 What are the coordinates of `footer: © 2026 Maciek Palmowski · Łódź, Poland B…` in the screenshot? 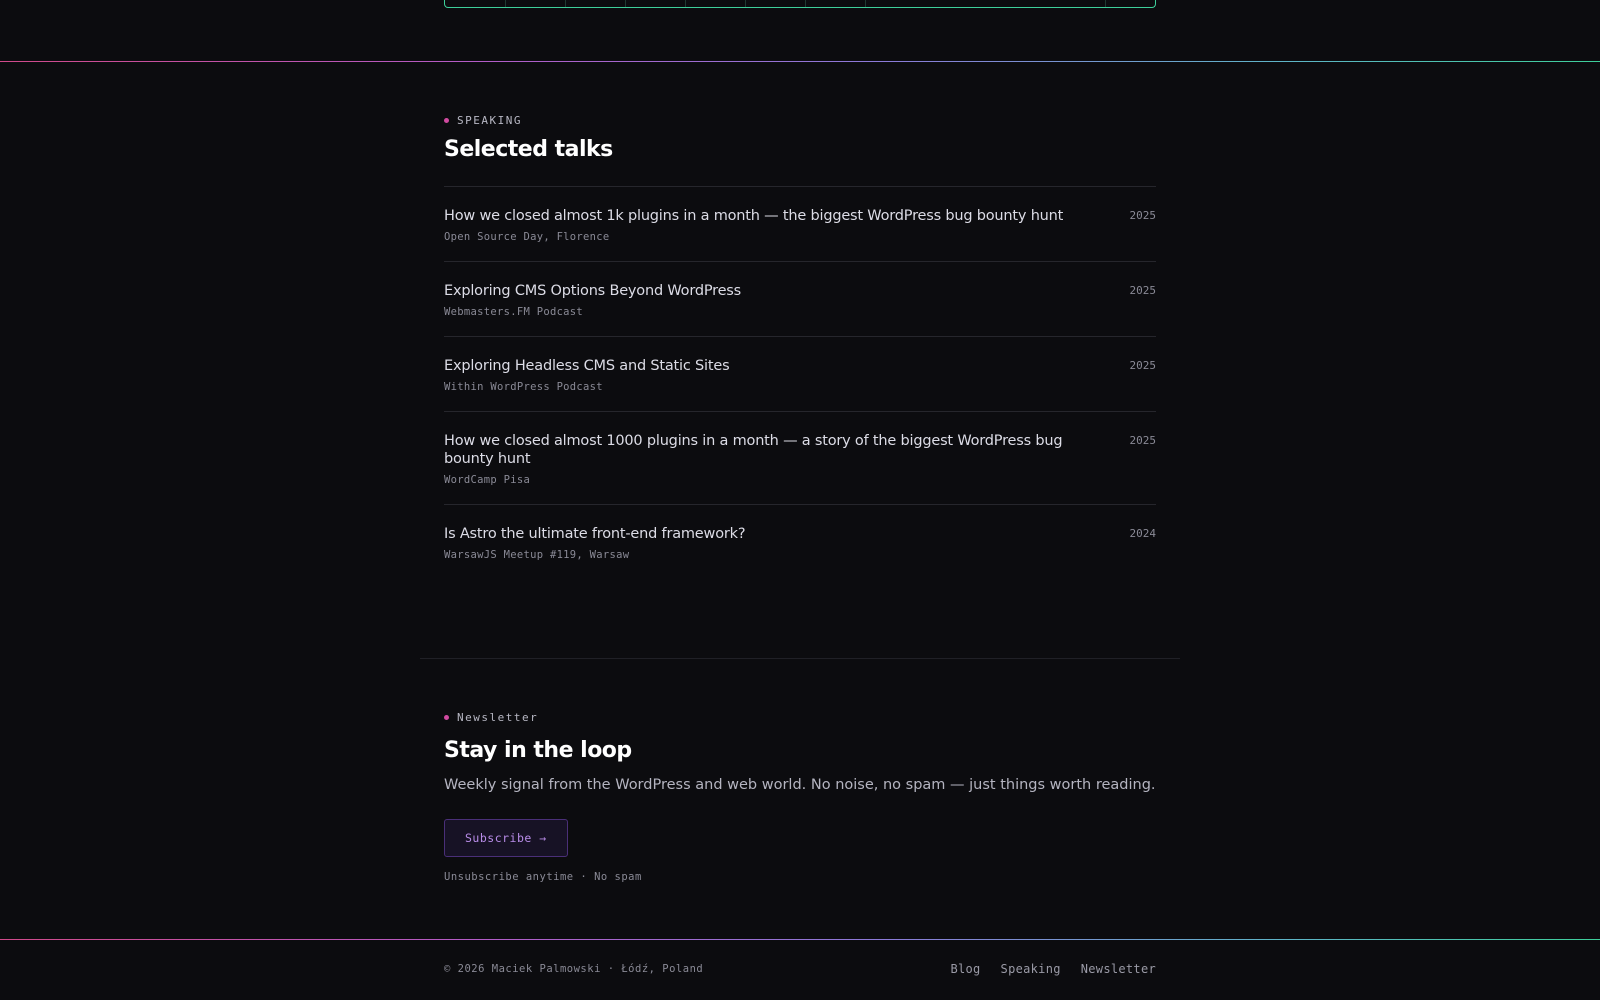 It's located at (800, 969).